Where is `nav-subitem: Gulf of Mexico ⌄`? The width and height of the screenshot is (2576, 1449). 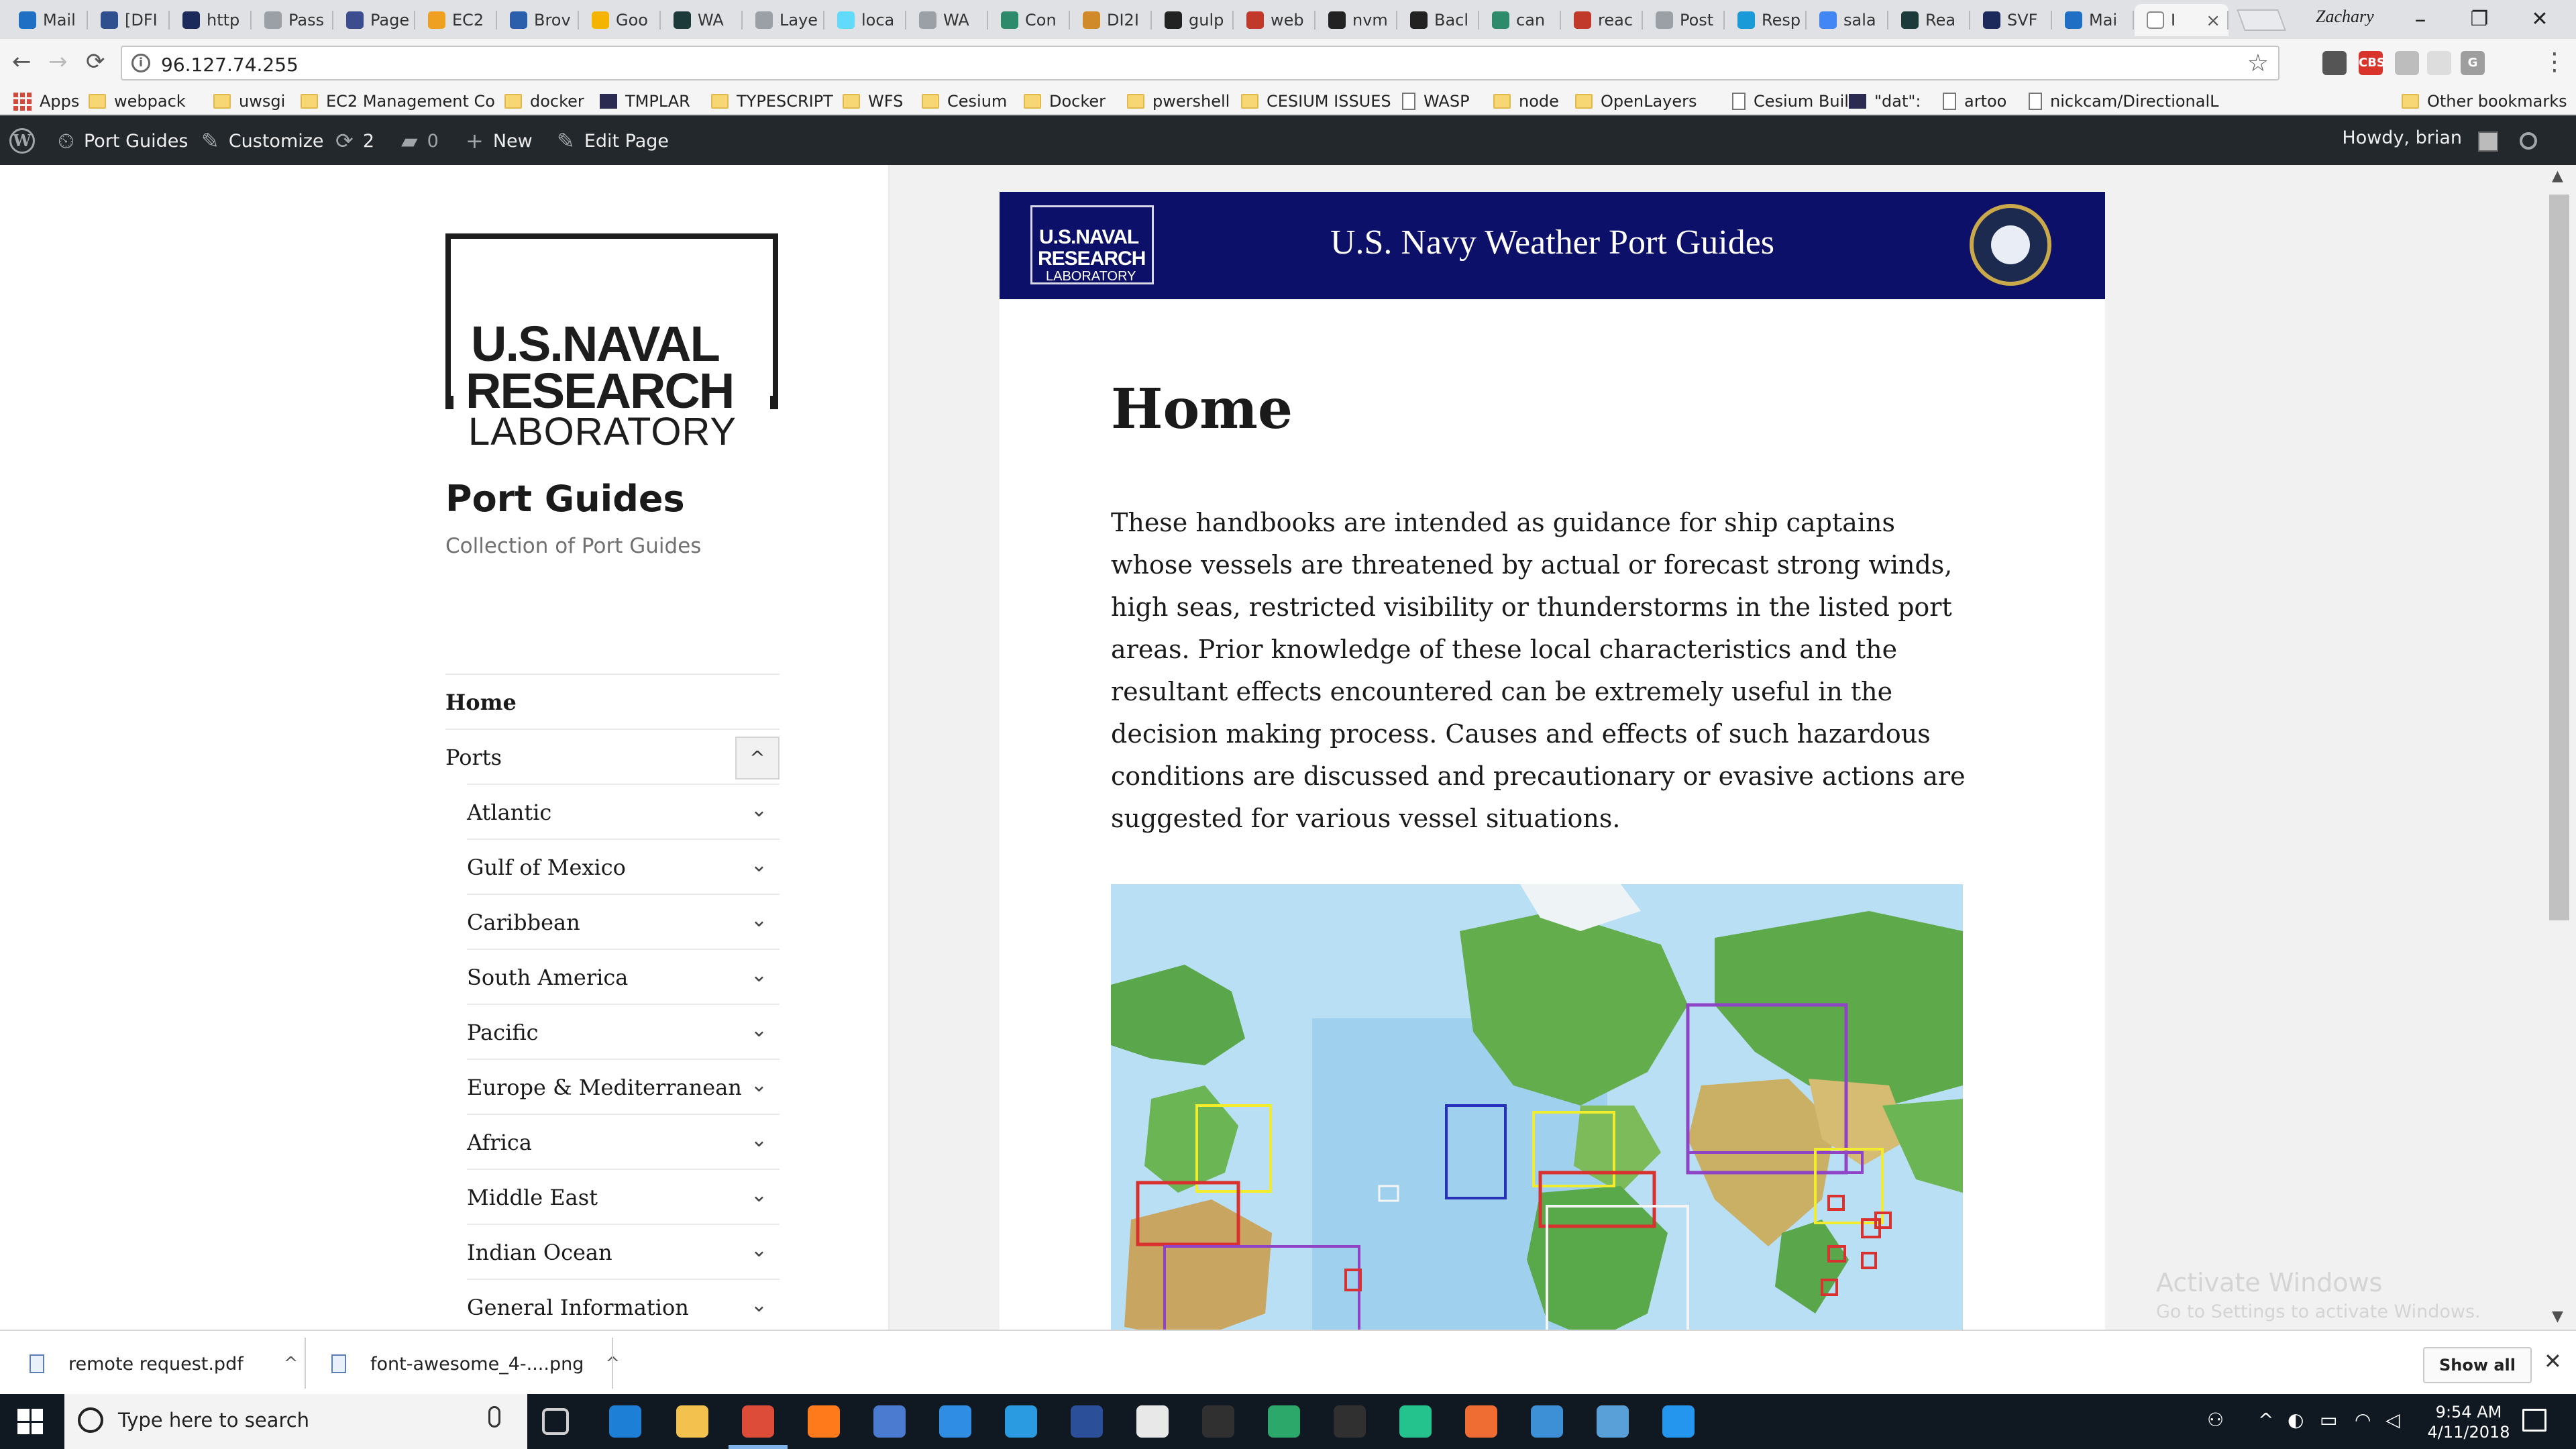 nav-subitem: Gulf of Mexico ⌄ is located at coordinates (623, 866).